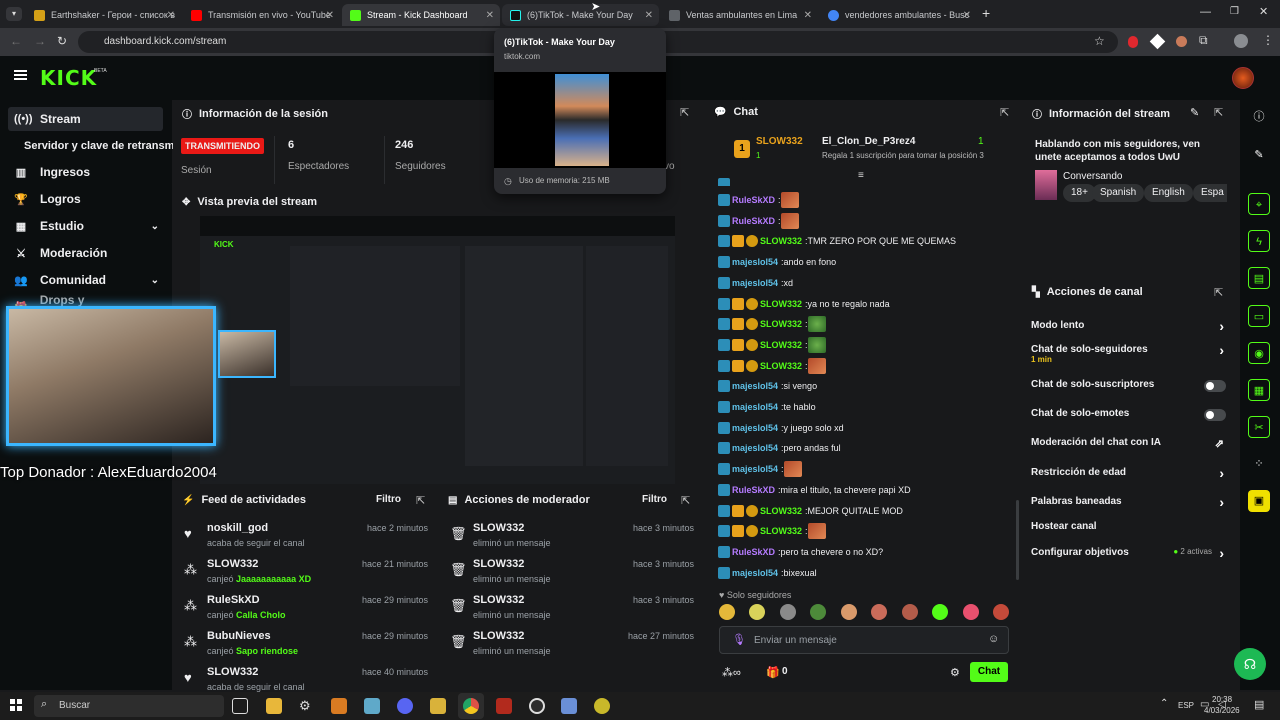 The width and height of the screenshot is (1280, 720). What do you see at coordinates (781, 428) in the screenshot?
I see `chat-message: majeslol54: y juego solo xd` at bounding box center [781, 428].